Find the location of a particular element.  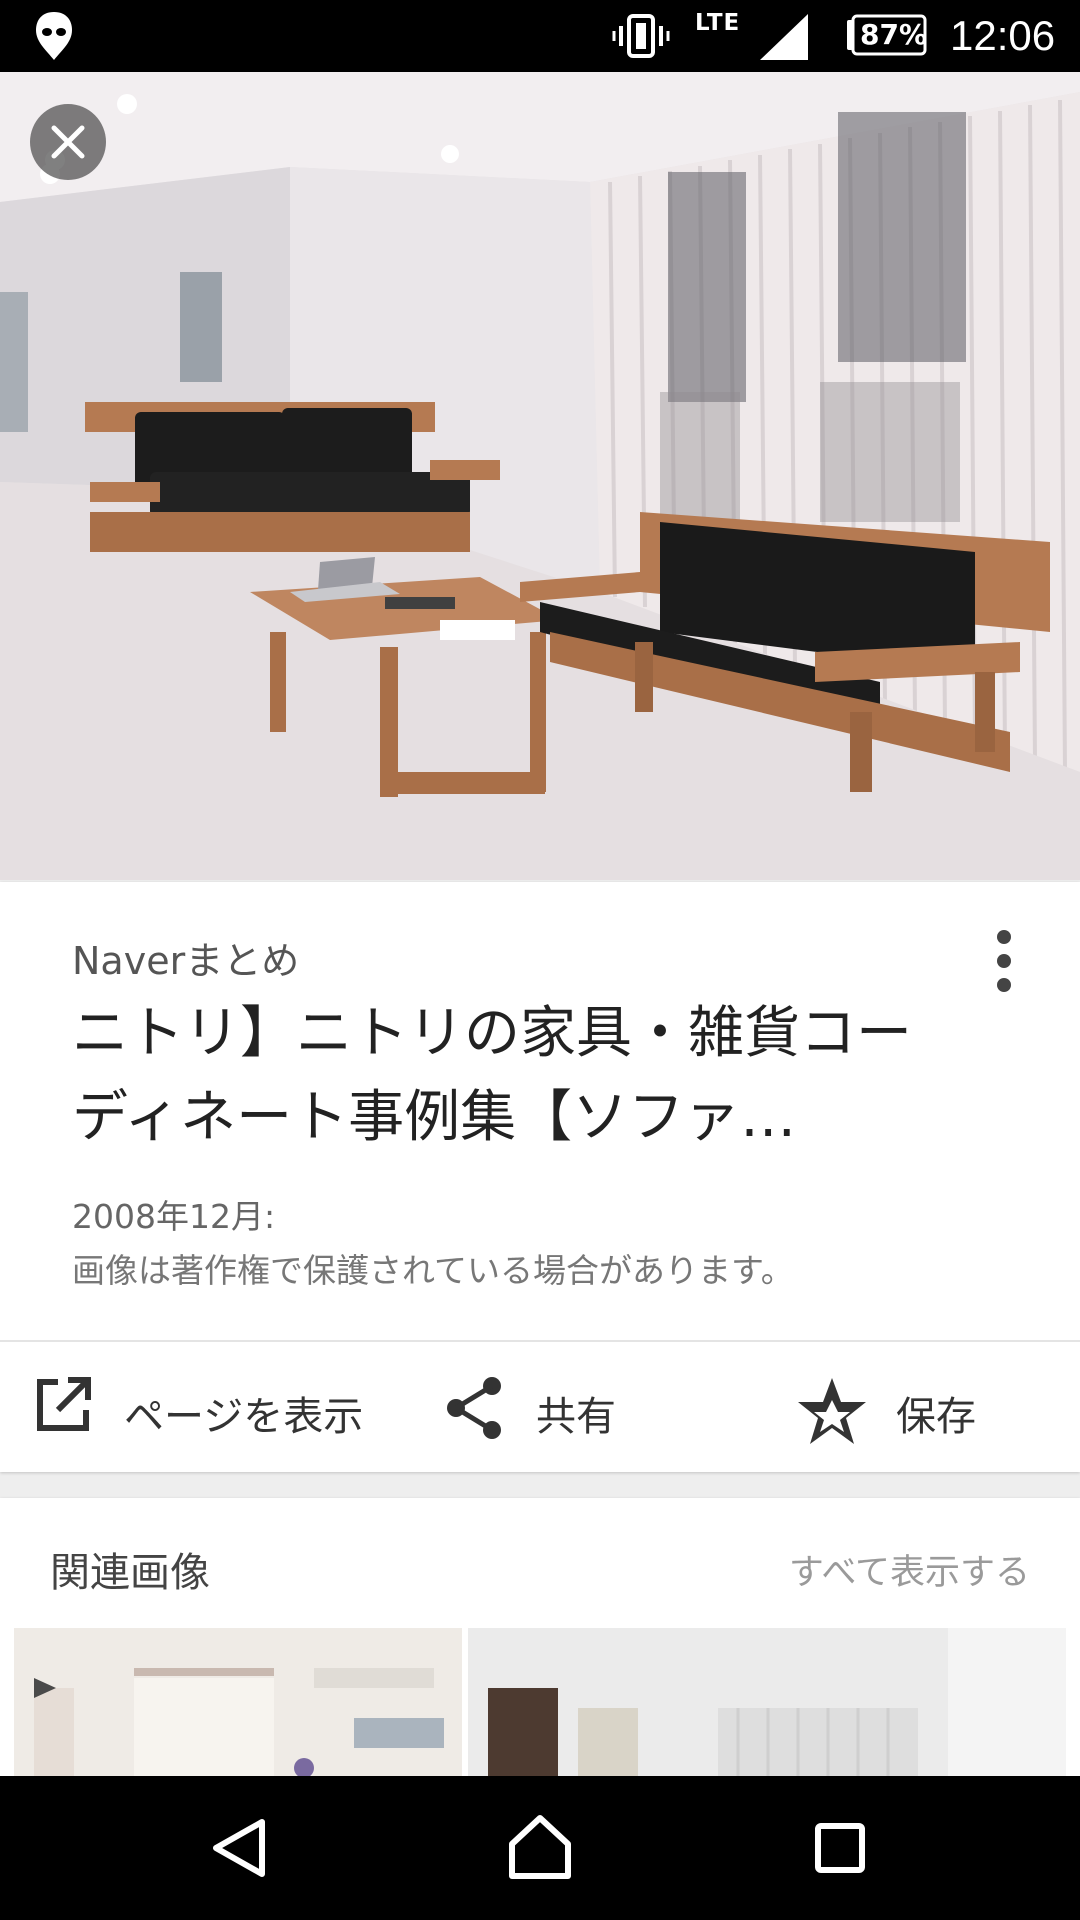

share-icon is located at coordinates (474, 1408).